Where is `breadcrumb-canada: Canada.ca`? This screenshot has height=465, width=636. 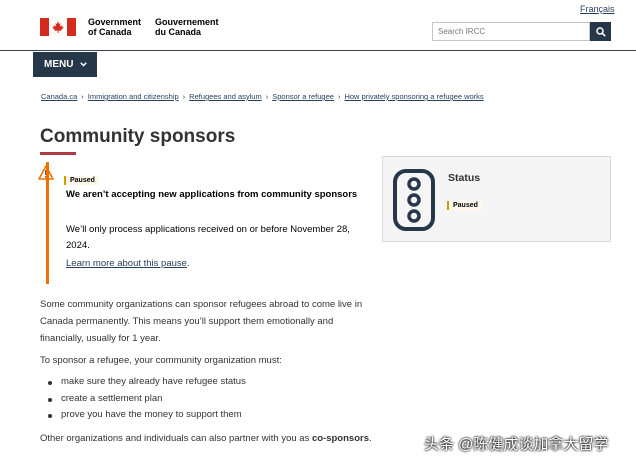 breadcrumb-canada: Canada.ca is located at coordinates (59, 96).